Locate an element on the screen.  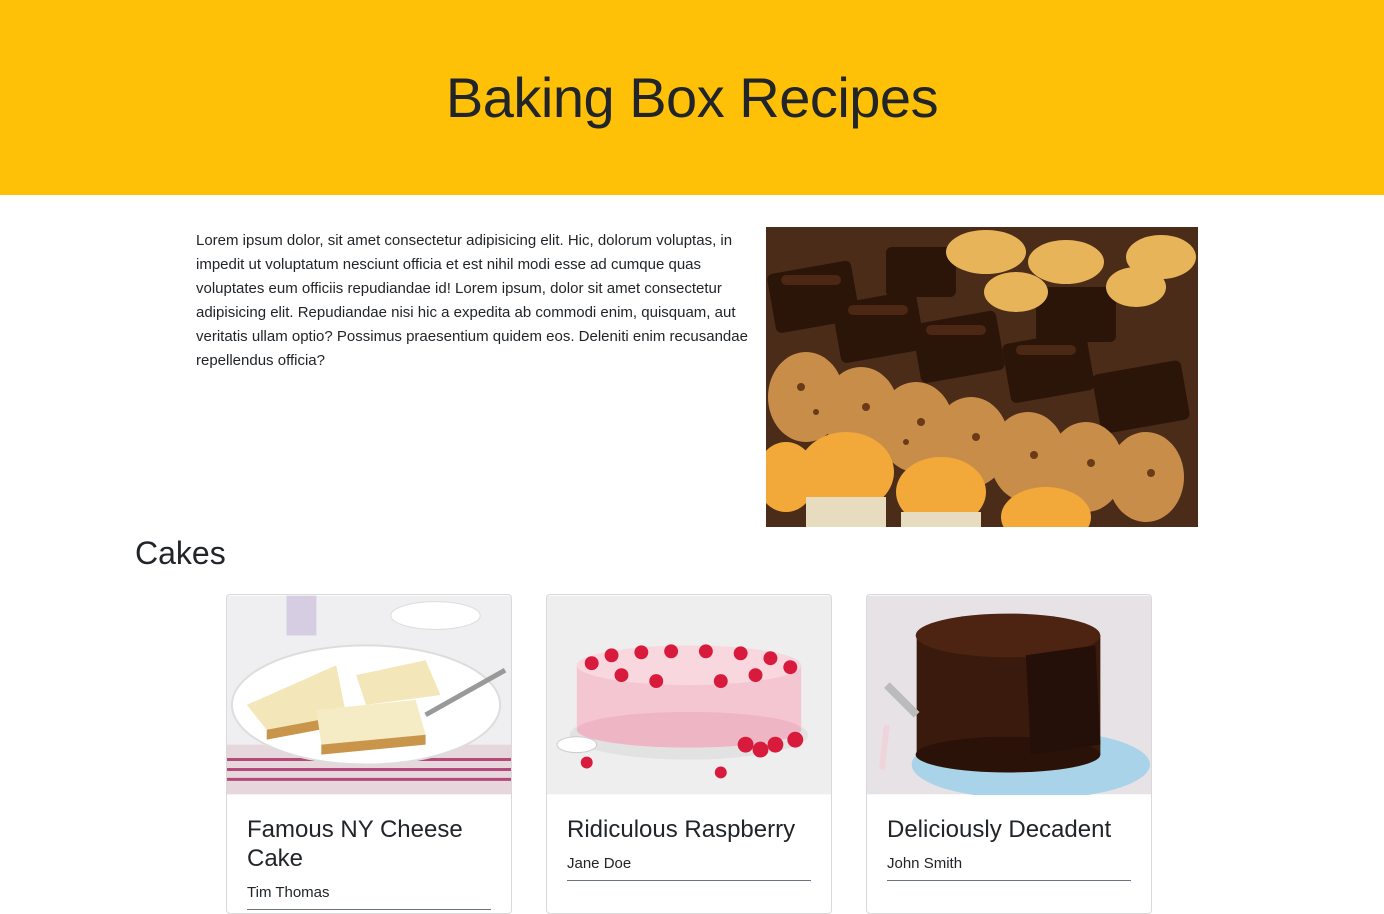
card-title: Deliciously Decadent is located at coordinates (1009, 829).